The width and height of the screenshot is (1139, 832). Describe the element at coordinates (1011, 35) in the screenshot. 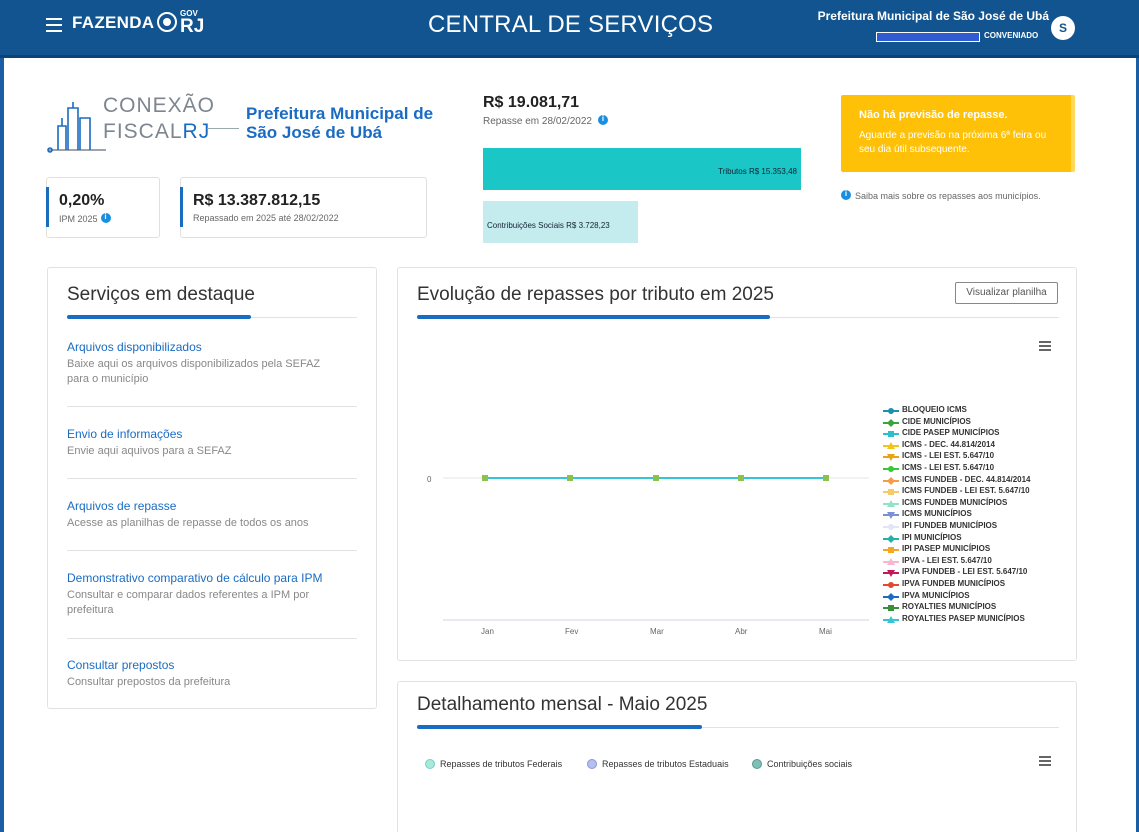

I see `user-role: CONVENIADO` at that location.